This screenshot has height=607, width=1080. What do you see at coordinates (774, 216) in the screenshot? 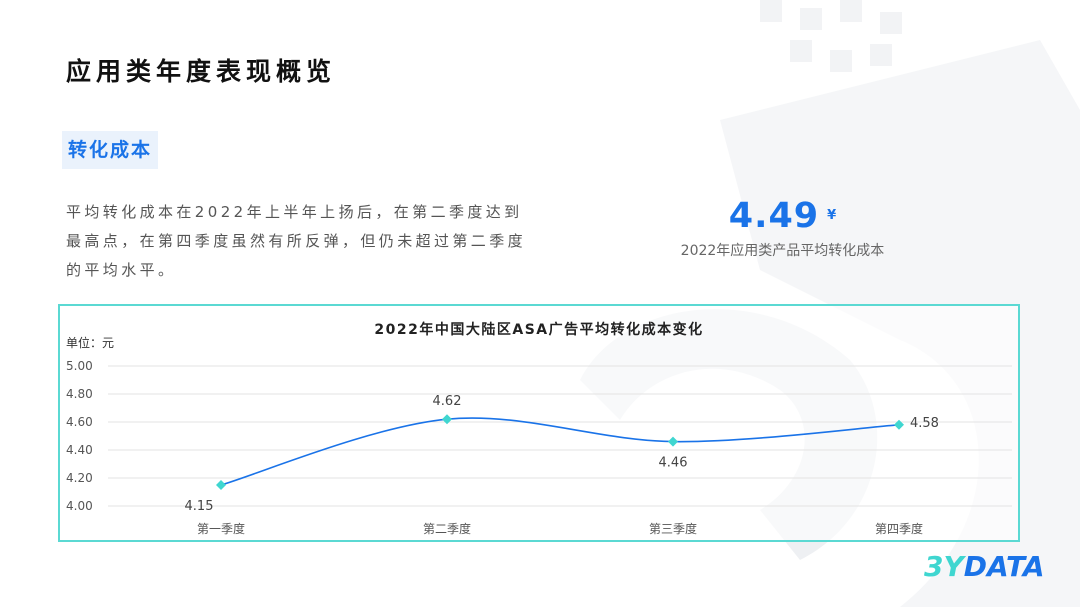
I see `kpi-value: 4.49` at bounding box center [774, 216].